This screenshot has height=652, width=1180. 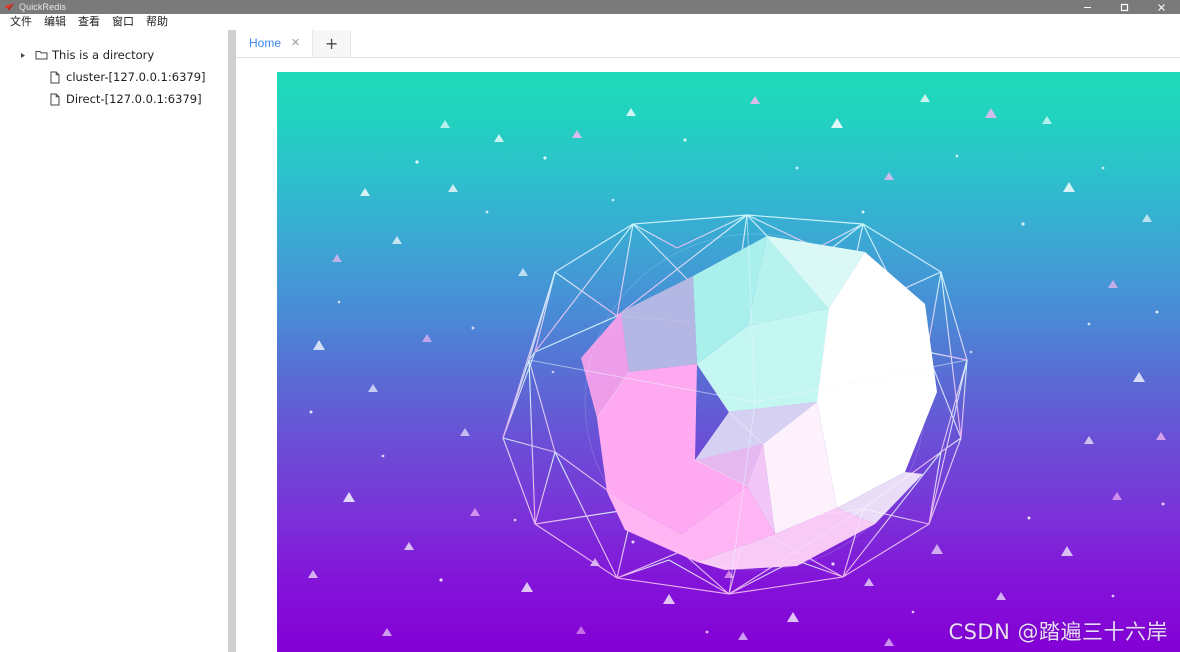 I want to click on menu-view: 查看, so click(x=89, y=22).